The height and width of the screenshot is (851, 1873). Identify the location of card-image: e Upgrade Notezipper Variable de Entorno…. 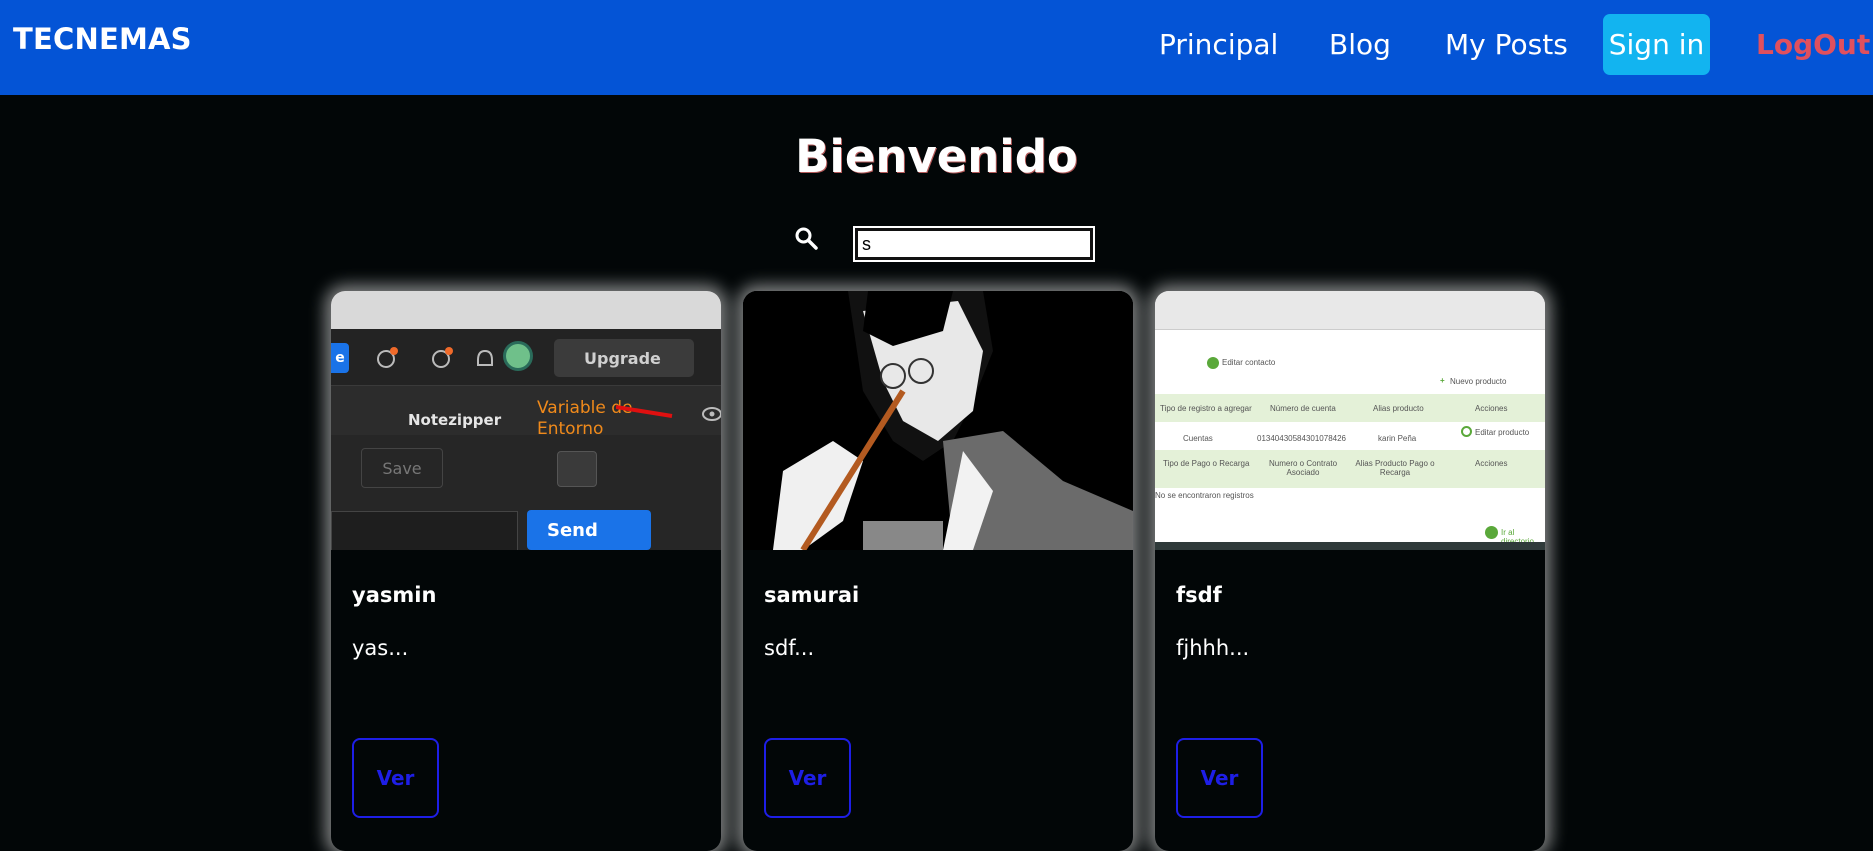
(526, 420).